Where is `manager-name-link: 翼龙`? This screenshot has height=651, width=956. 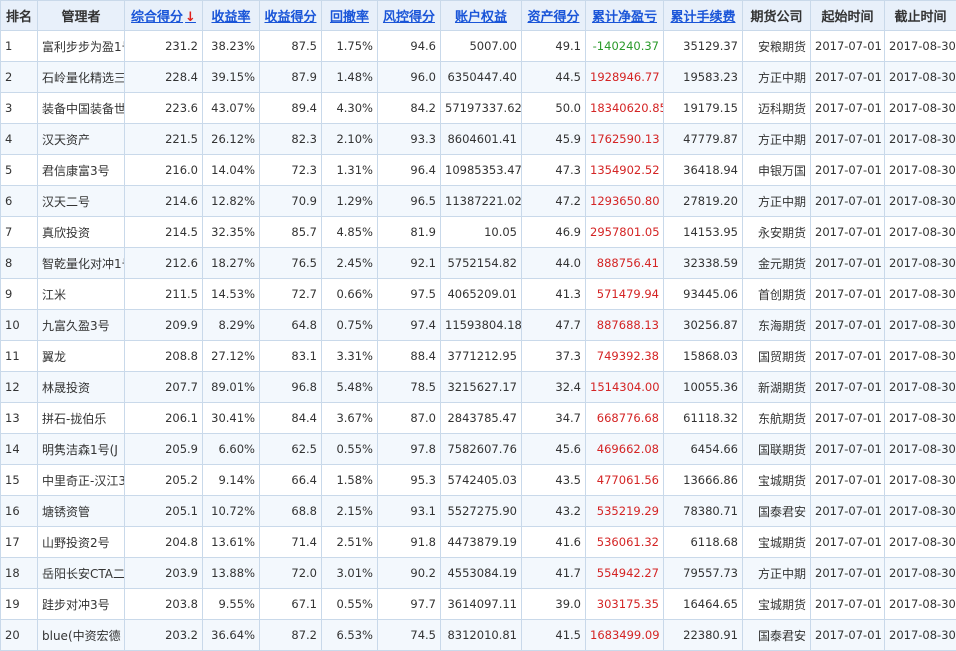
manager-name-link: 翼龙 is located at coordinates (81, 356).